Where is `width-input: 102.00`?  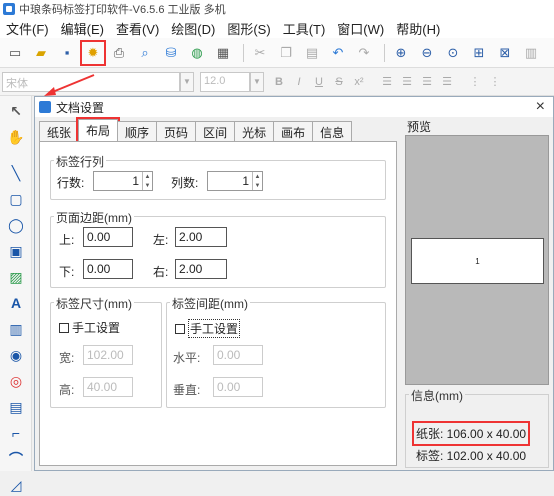
width-input: 102.00 is located at coordinates (108, 355).